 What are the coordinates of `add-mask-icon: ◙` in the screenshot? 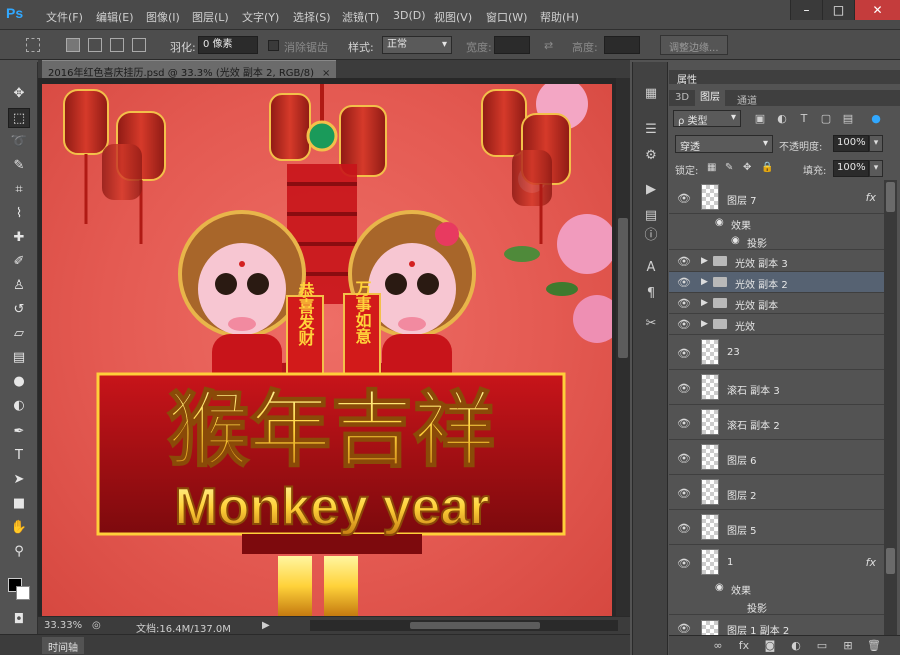 It's located at (770, 646).